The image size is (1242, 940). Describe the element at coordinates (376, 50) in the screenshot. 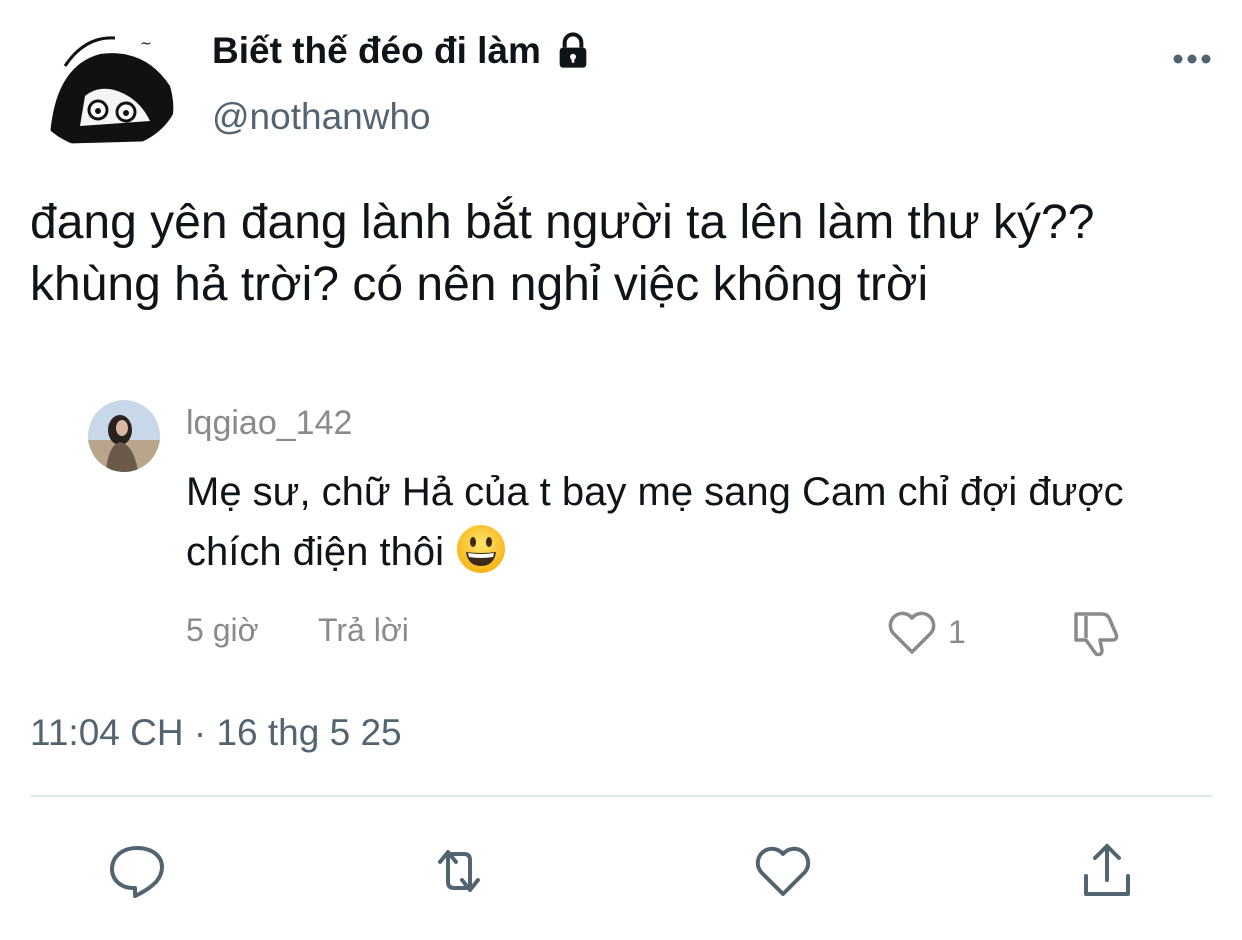

I see `display-name-text: Biết thế đéo đi làm` at that location.